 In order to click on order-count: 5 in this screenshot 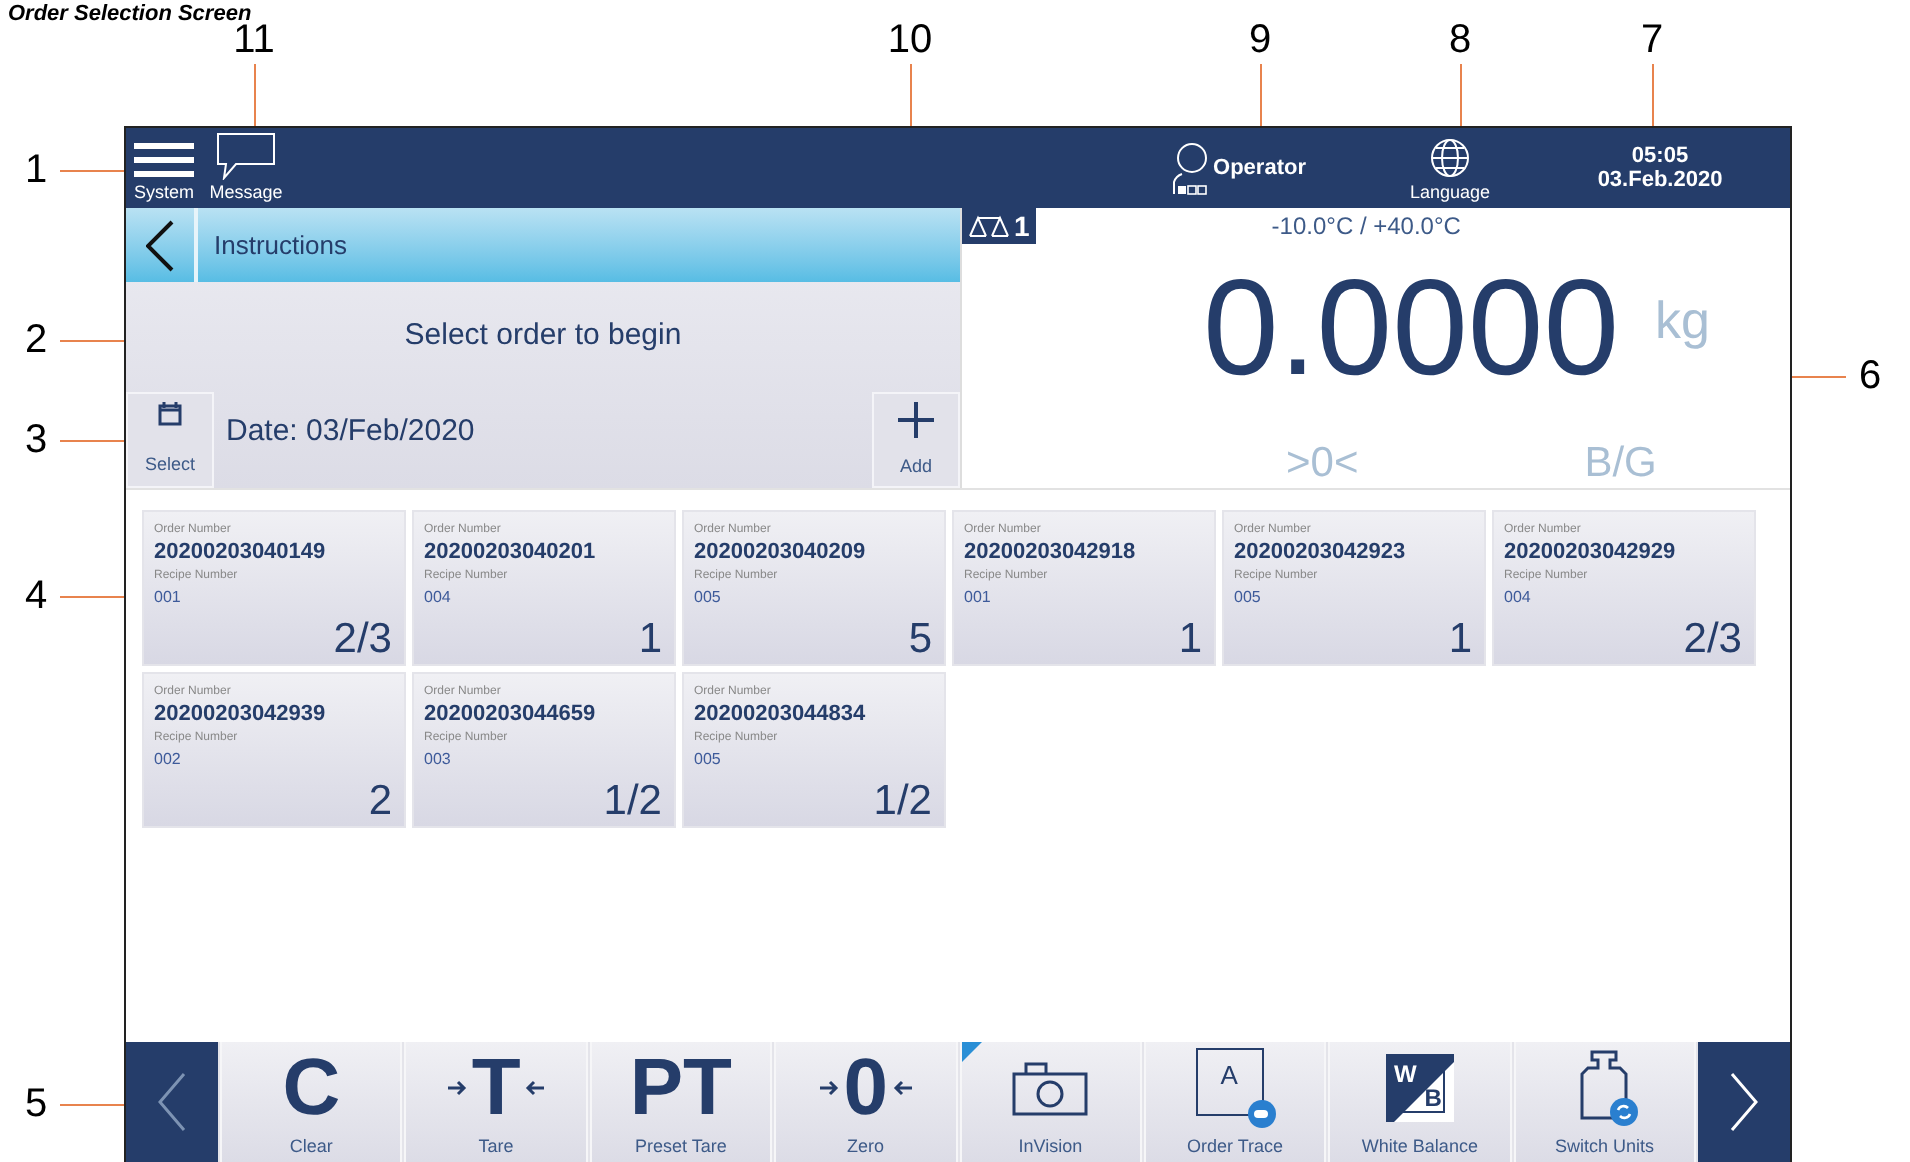, I will do `click(920, 639)`.